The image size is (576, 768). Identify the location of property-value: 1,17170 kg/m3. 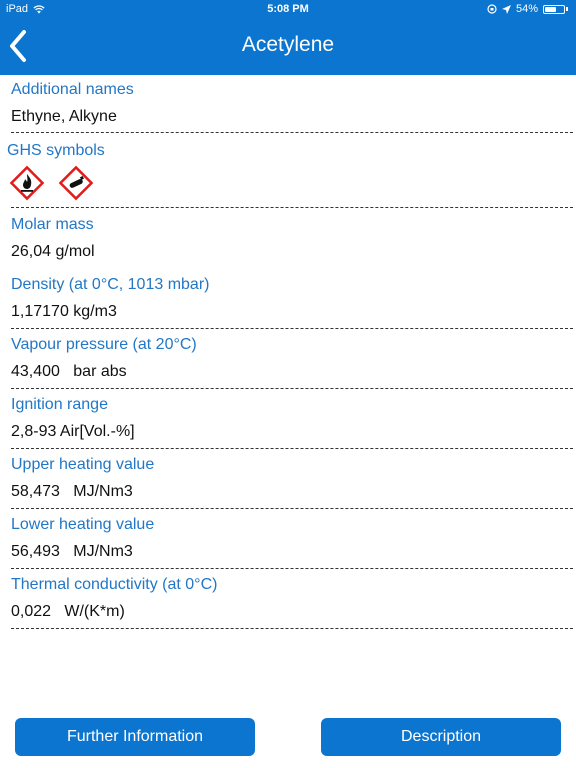
(64, 311).